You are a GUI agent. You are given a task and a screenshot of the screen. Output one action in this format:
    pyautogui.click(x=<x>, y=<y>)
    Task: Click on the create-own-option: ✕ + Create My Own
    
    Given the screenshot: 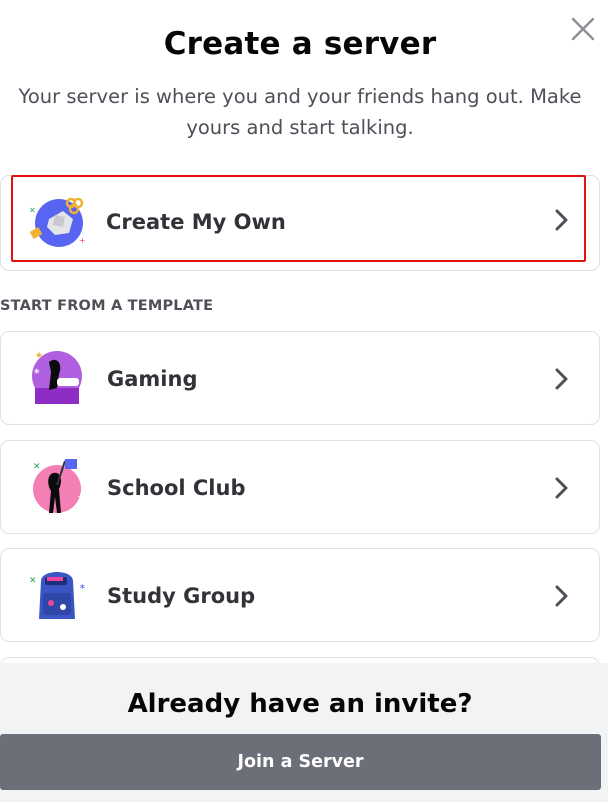 What is the action you would take?
    pyautogui.click(x=298, y=218)
    